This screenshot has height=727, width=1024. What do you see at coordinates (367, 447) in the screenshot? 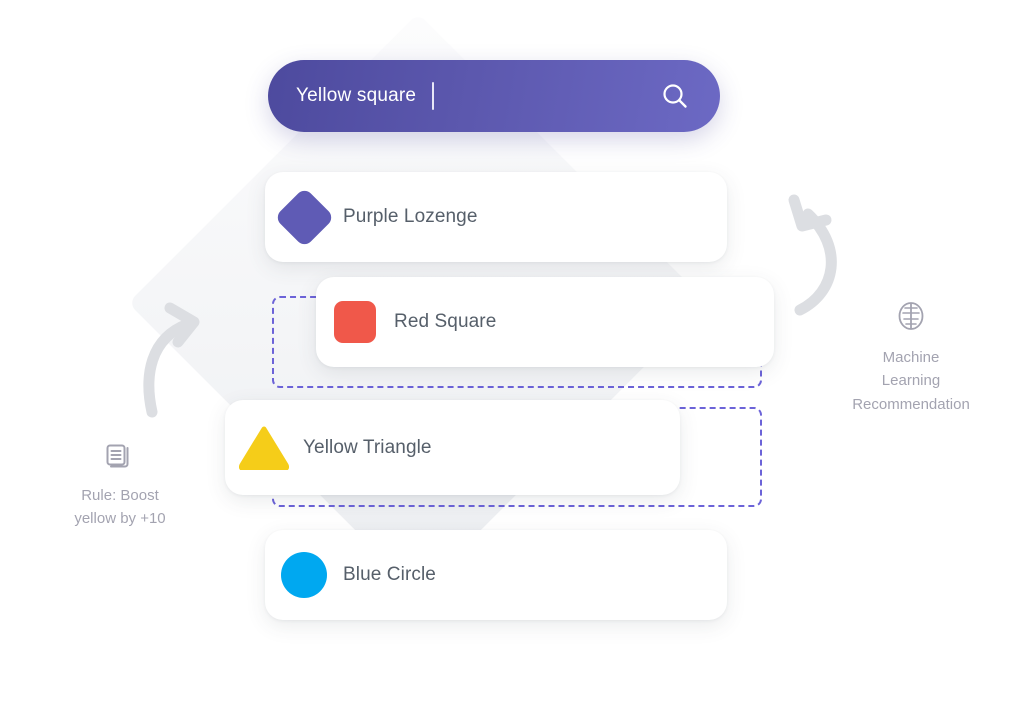
I see `result-label: Yellow Triangle` at bounding box center [367, 447].